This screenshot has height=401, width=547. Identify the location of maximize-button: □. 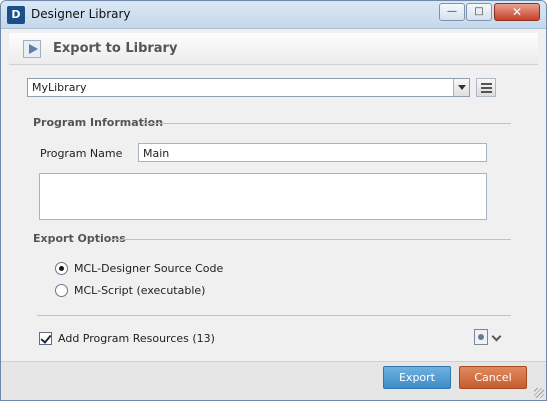
(479, 12).